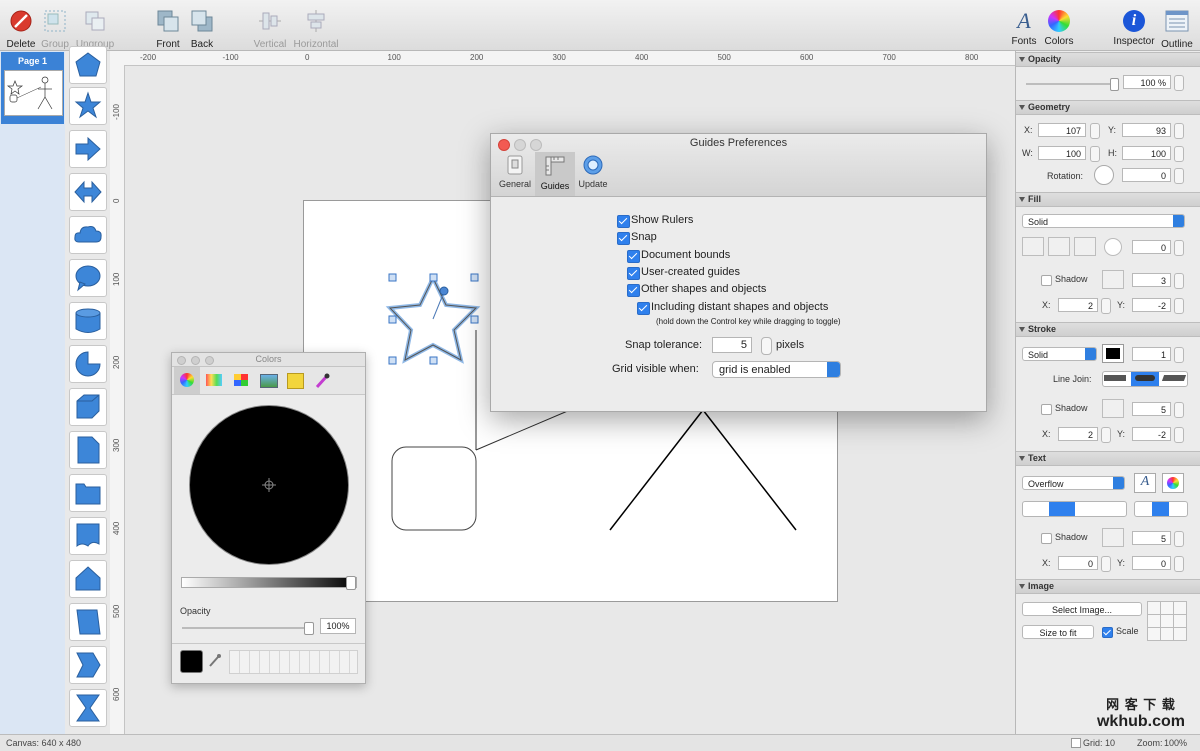 This screenshot has height=751, width=1200. Describe the element at coordinates (88, 536) in the screenshot. I see `shape-banner` at that location.